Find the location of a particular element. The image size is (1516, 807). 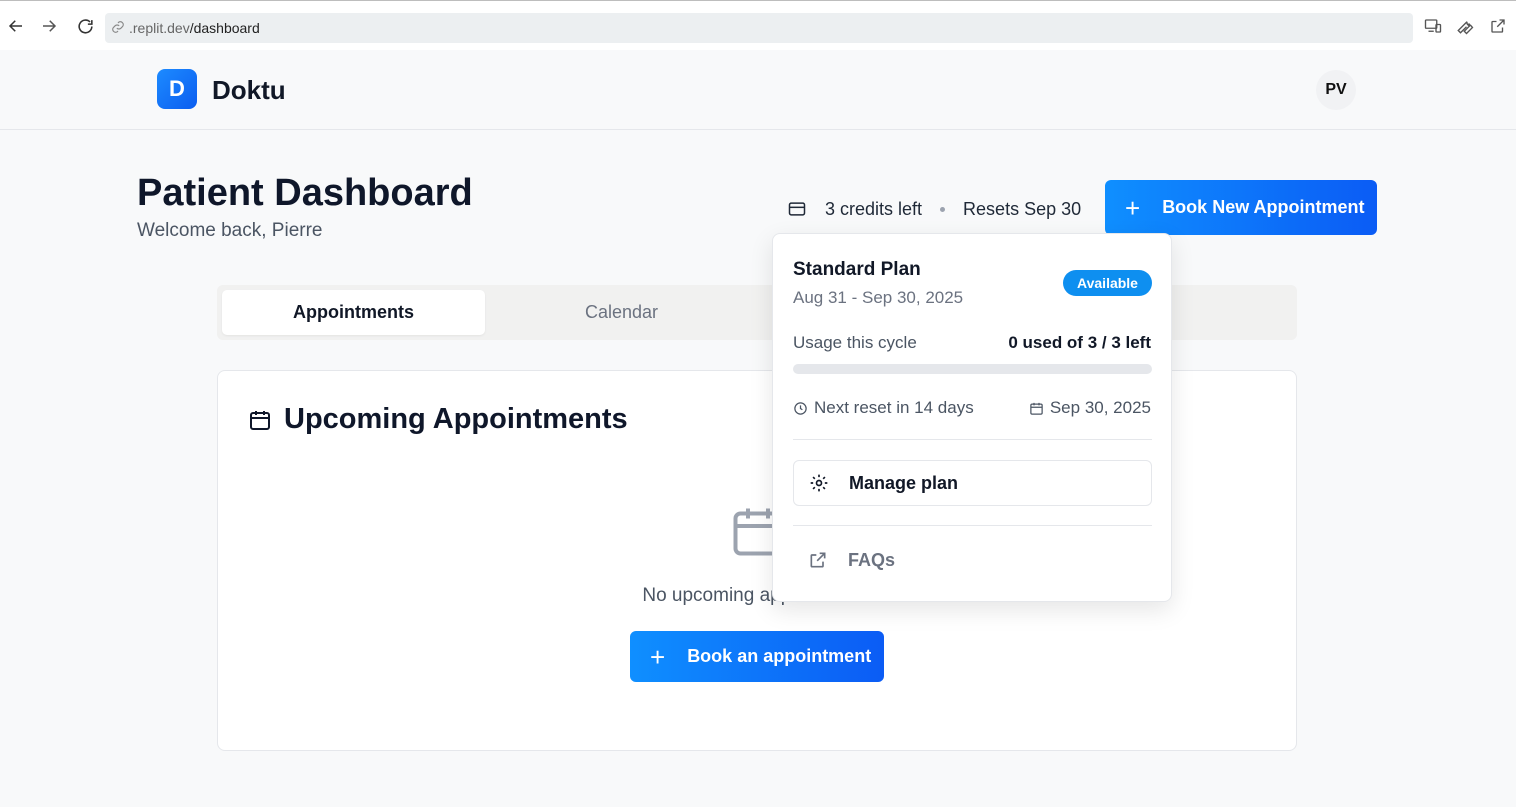

external-link-icon is located at coordinates (818, 560).